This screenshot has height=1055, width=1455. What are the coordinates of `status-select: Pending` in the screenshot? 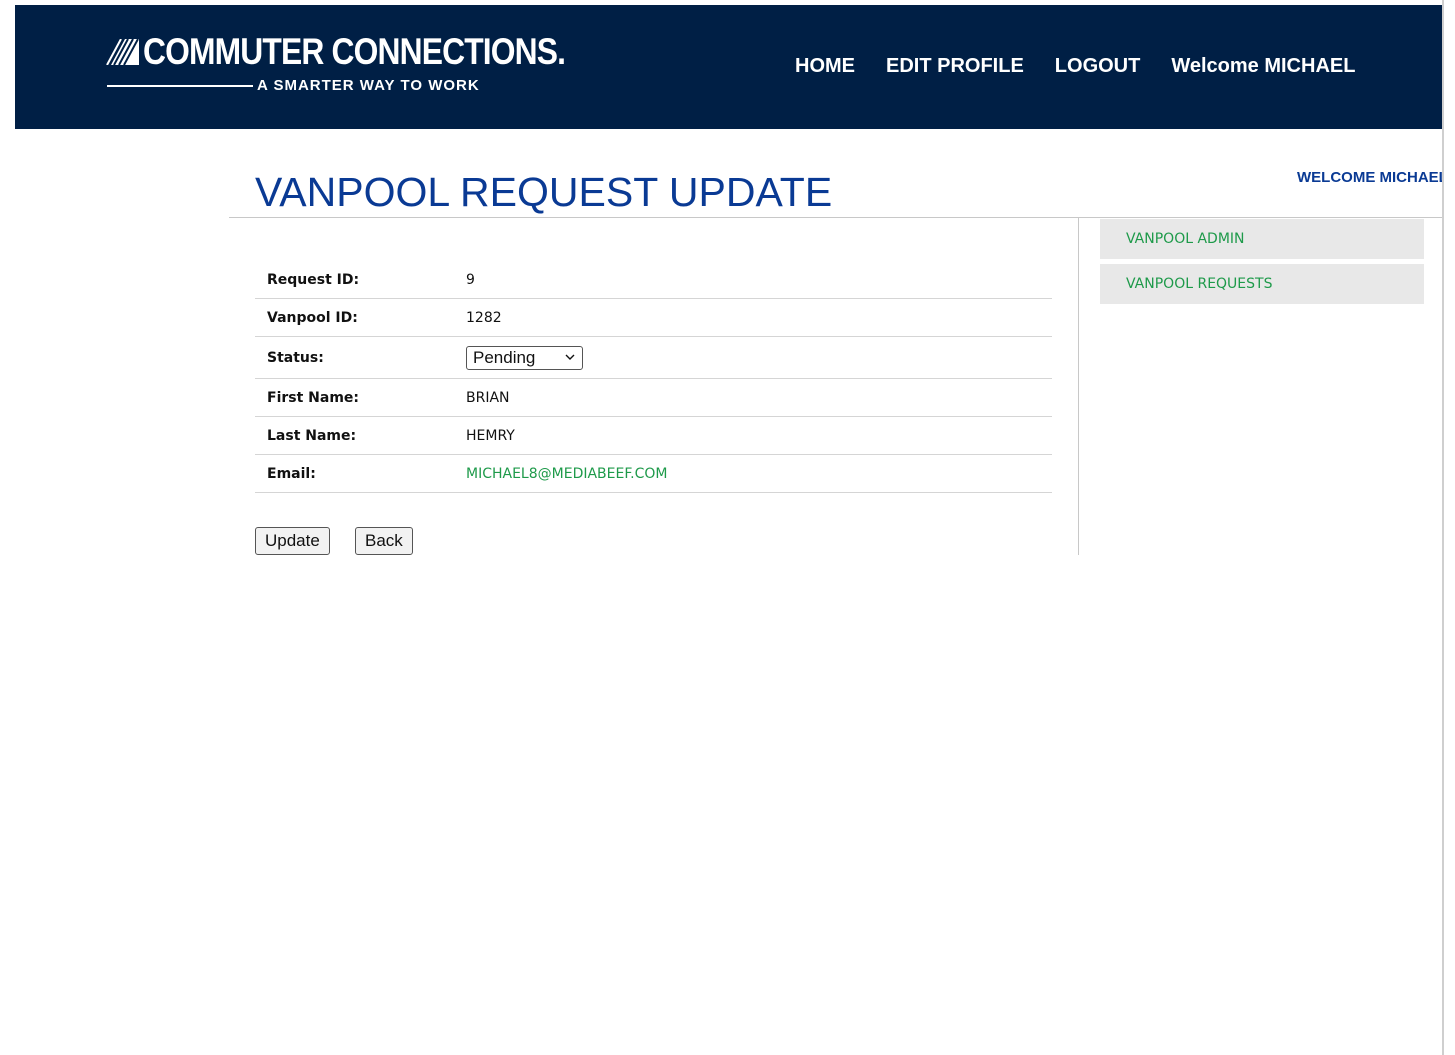 It's located at (524, 357).